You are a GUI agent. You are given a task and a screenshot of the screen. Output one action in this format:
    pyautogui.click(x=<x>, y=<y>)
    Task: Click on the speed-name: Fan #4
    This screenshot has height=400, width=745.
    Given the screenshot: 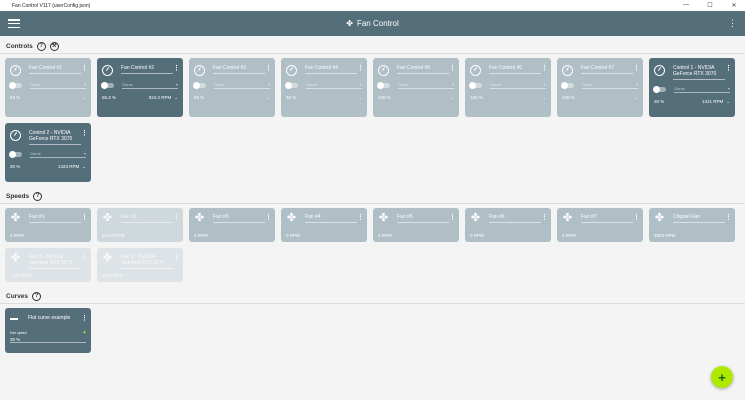 What is the action you would take?
    pyautogui.click(x=331, y=218)
    